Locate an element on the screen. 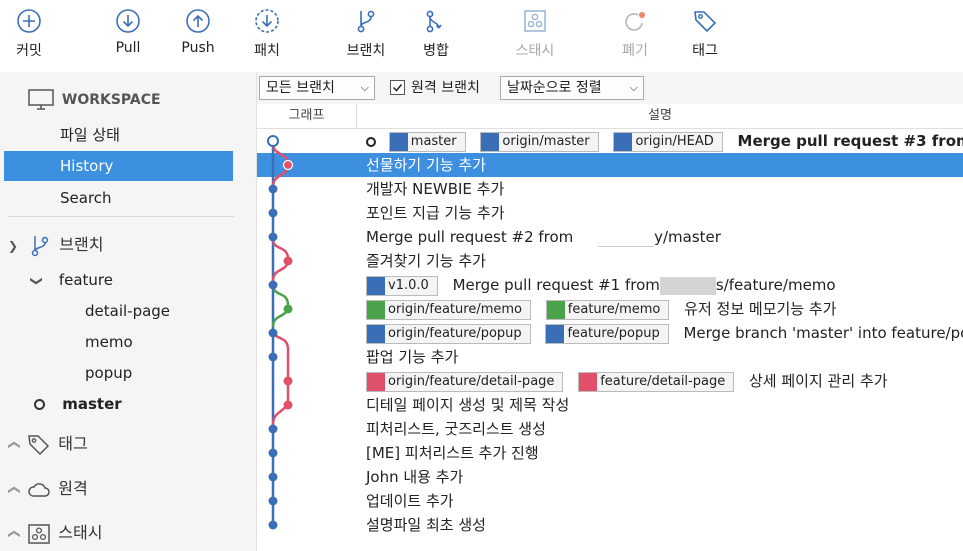 Image resolution: width=963 pixels, height=551 pixels. graph-lane-detail-page is located at coordinates (280, 377).